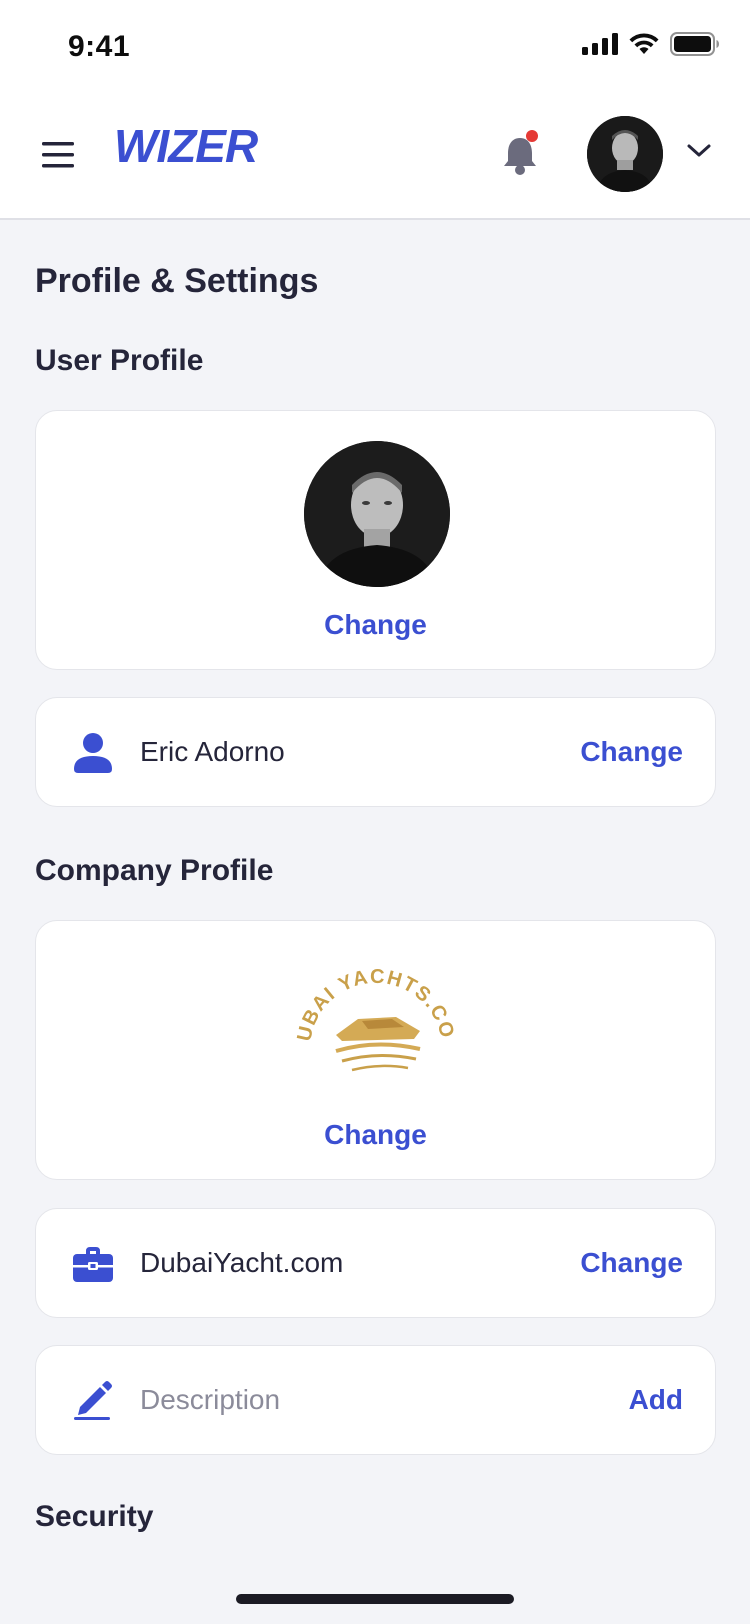 The image size is (750, 1624). What do you see at coordinates (694, 44) in the screenshot?
I see `battery-icon` at bounding box center [694, 44].